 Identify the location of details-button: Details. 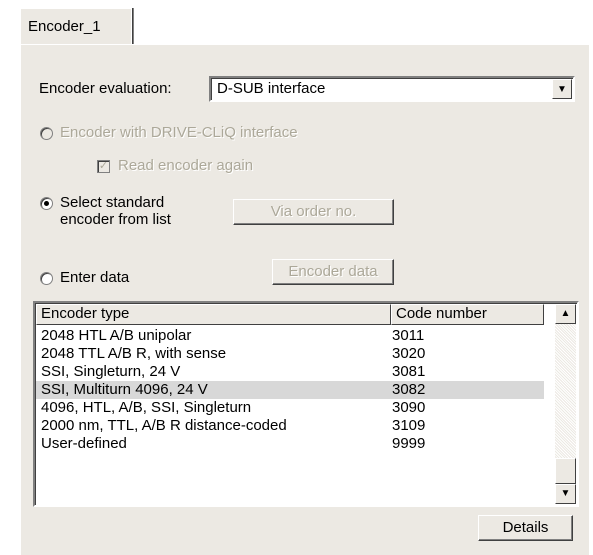
(525, 528).